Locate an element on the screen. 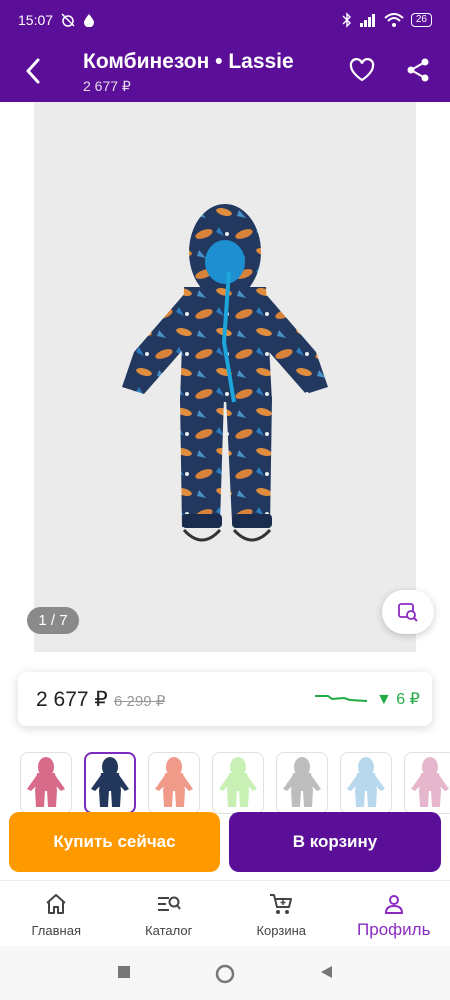 This screenshot has height=1000, width=450. square-icon is located at coordinates (124, 972).